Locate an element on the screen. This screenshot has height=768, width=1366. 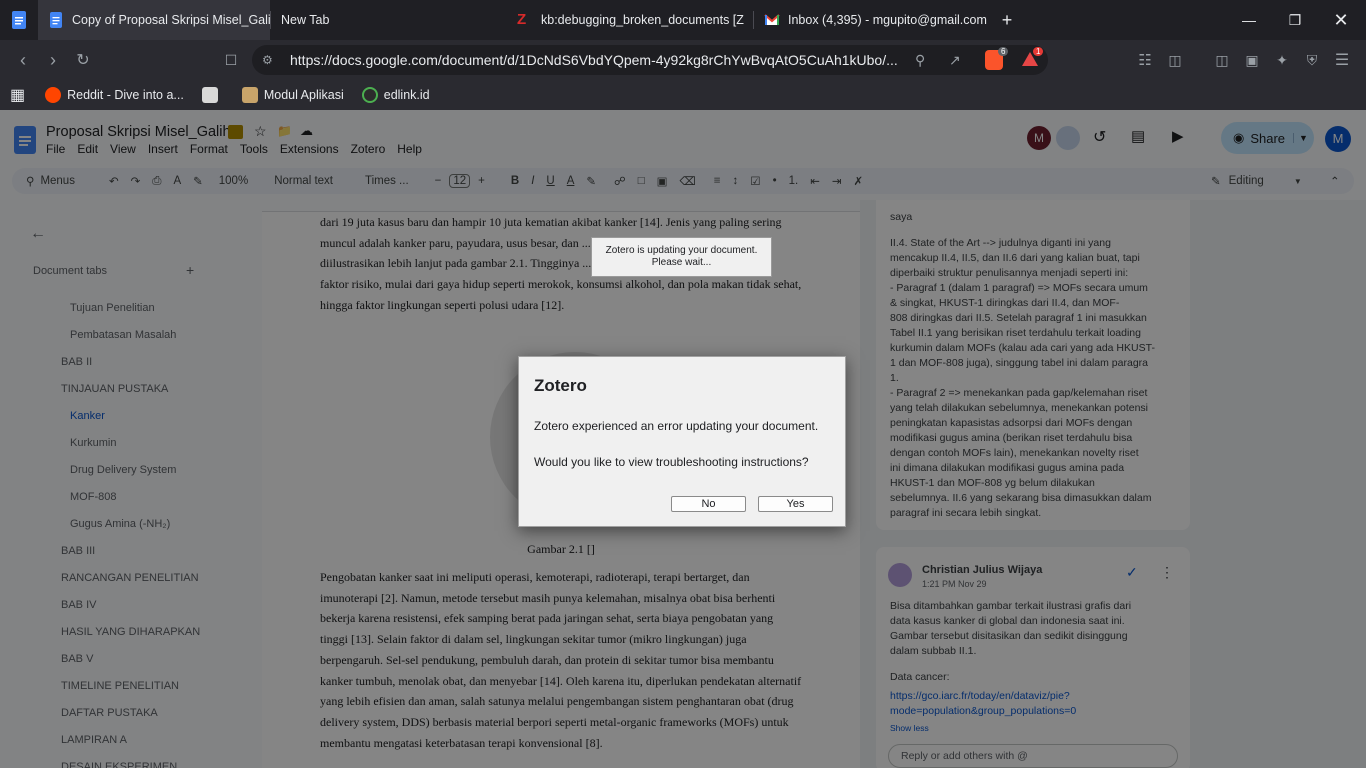
minimize-icon: — is located at coordinates (1249, 20).